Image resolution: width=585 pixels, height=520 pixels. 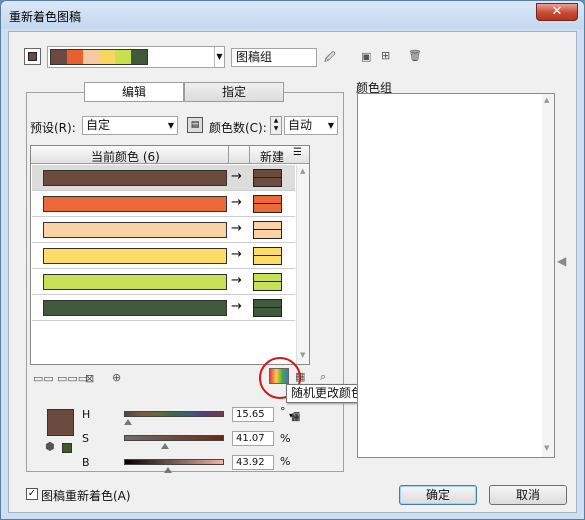 I want to click on tab-edit: 编辑, so click(x=134, y=92).